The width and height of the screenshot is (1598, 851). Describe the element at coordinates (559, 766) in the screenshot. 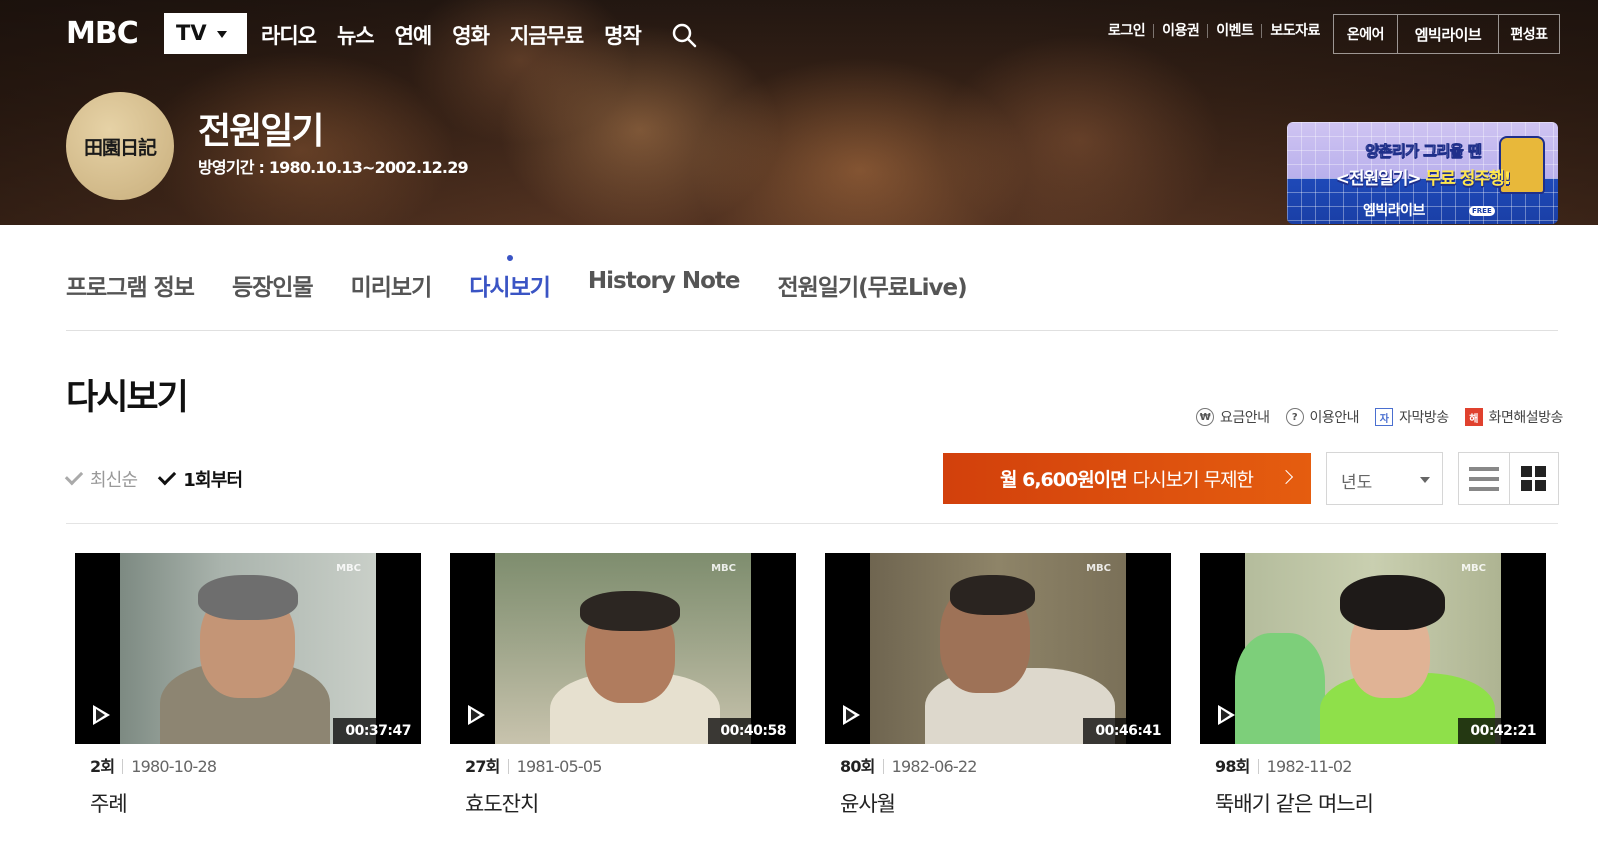

I see `episode-date: 1981-05-05` at that location.